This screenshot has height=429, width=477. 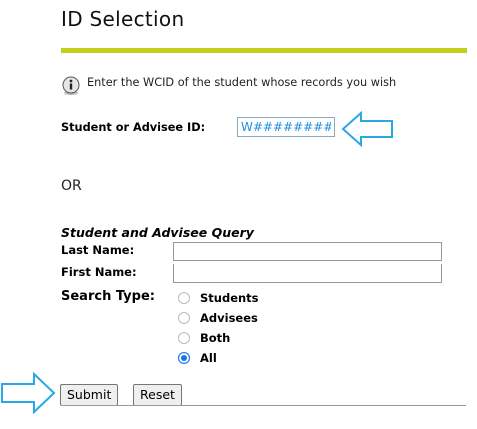 What do you see at coordinates (286, 127) in the screenshot?
I see `student-id-input` at bounding box center [286, 127].